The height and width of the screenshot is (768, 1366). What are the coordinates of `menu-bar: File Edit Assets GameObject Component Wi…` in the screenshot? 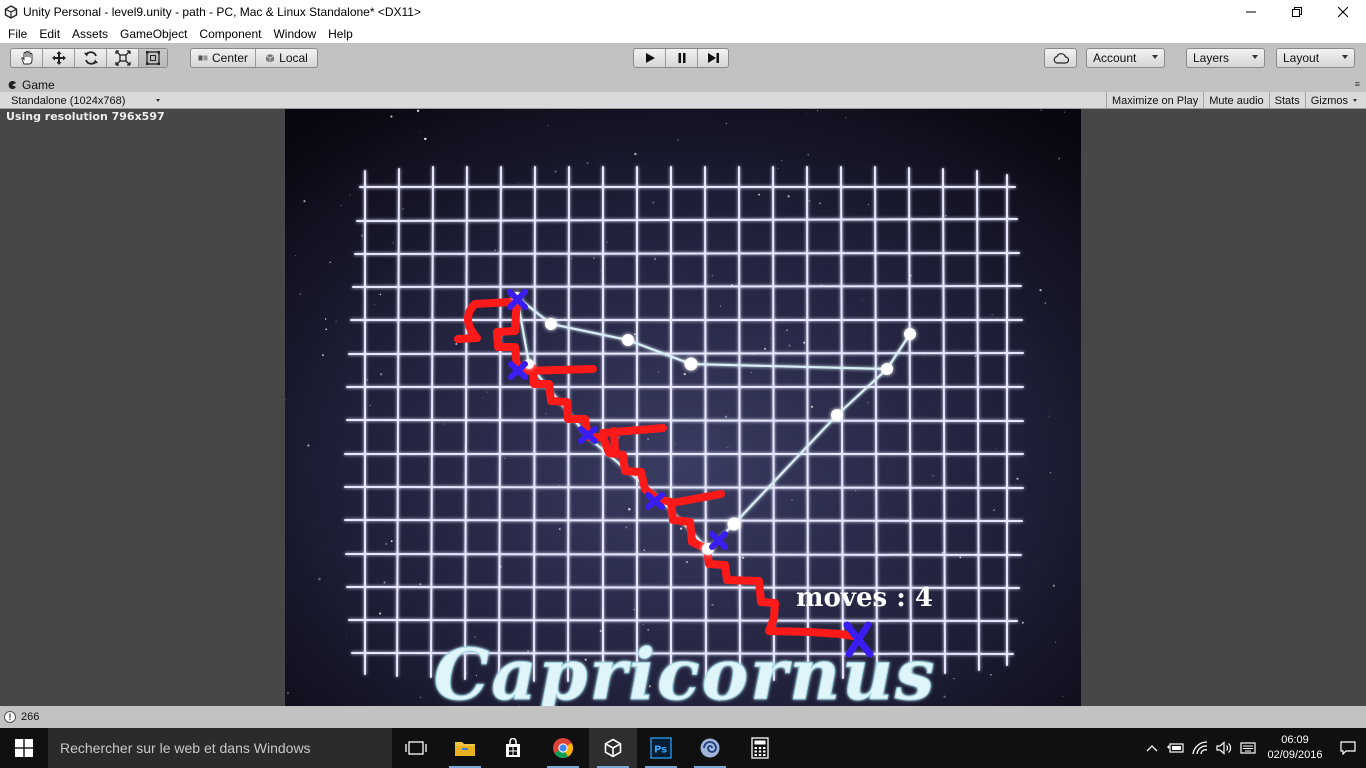 It's located at (683, 33).